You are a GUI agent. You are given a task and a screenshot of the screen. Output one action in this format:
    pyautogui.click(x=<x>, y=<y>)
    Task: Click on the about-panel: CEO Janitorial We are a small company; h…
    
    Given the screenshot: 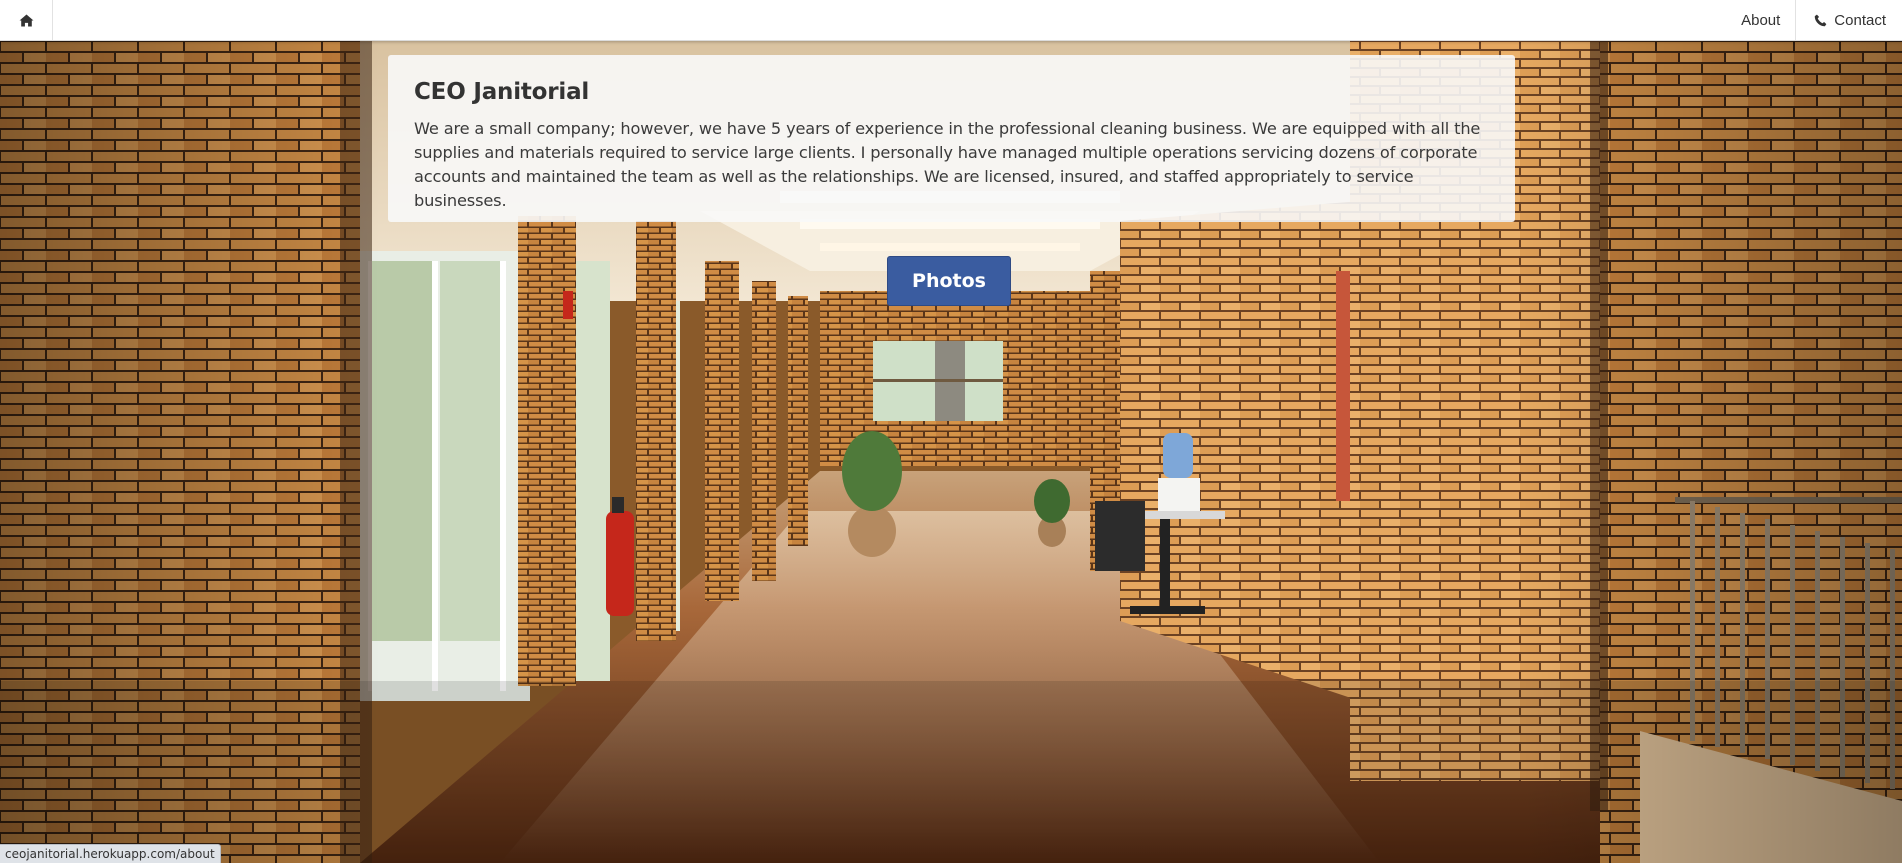 What is the action you would take?
    pyautogui.click(x=951, y=138)
    